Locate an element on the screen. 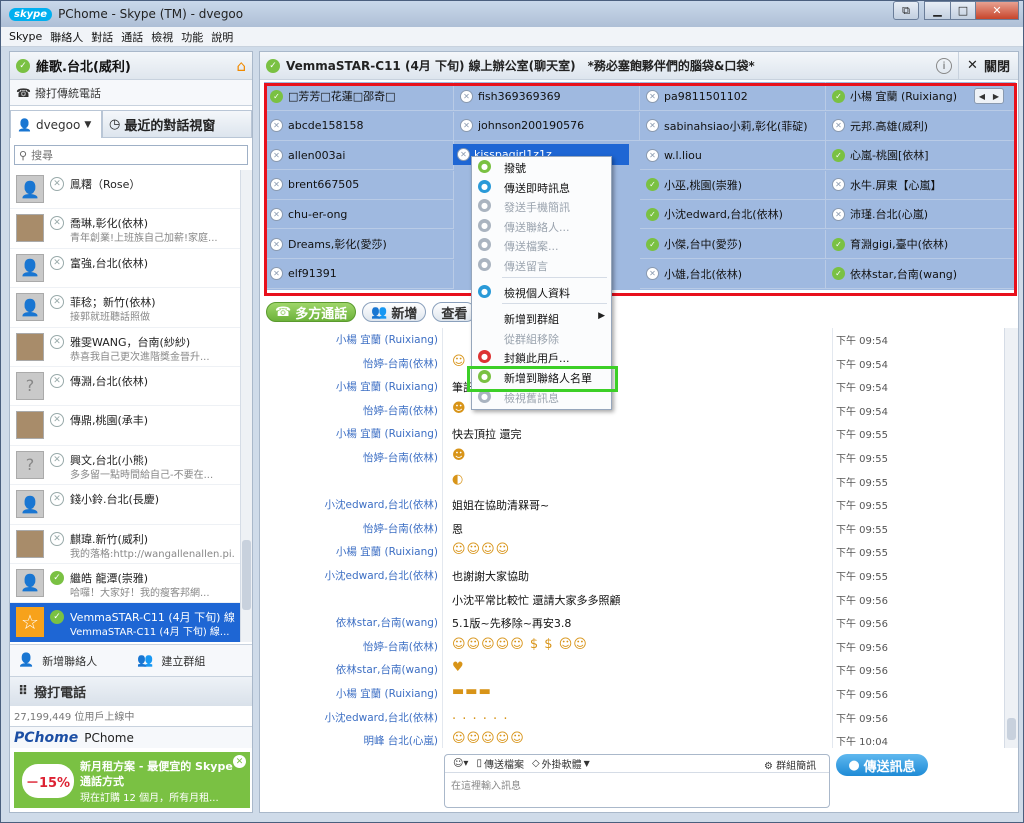 The height and width of the screenshot is (823, 1024). search-box: ⚲ is located at coordinates (131, 155).